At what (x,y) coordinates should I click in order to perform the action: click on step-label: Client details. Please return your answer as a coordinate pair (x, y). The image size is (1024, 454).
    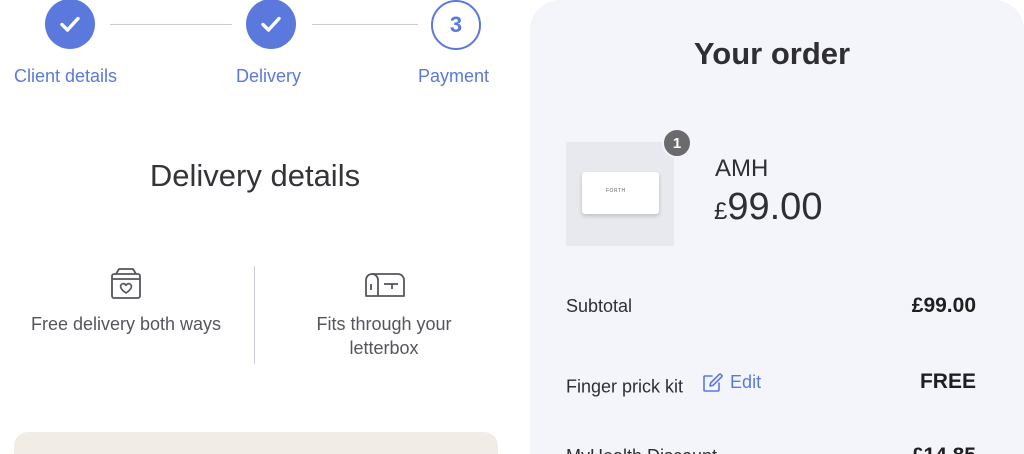
    Looking at the image, I should click on (66, 76).